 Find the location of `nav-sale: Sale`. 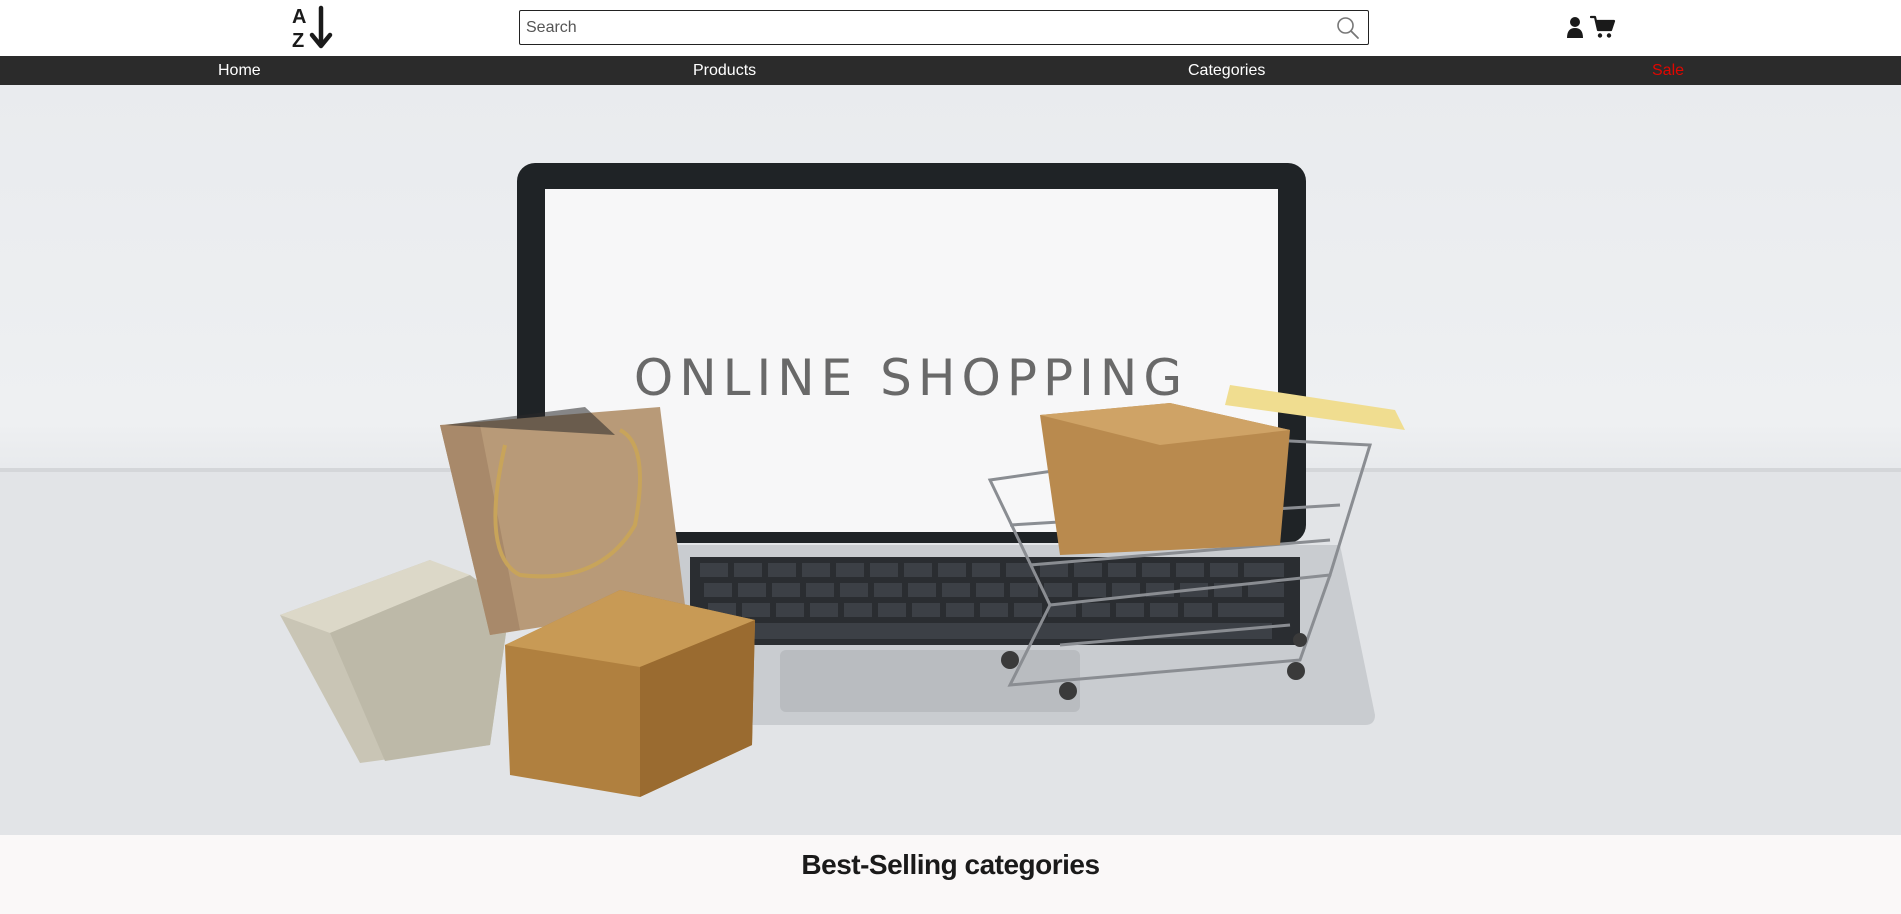

nav-sale: Sale is located at coordinates (1668, 70).